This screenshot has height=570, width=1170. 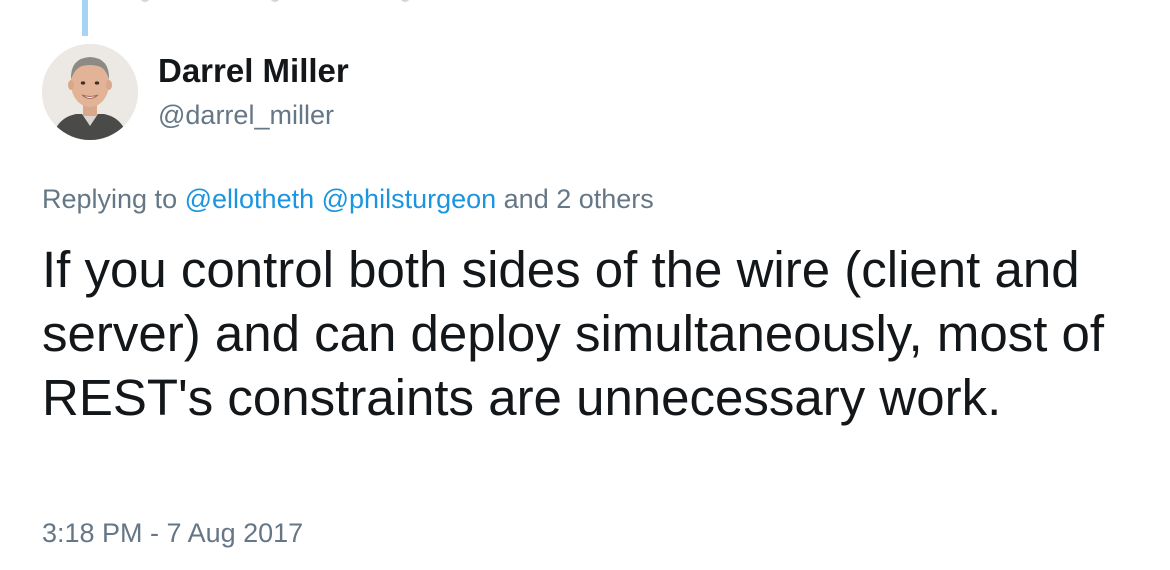 I want to click on tweet-timestamp: 3:18 PM - 7 Aug 2017, so click(x=172, y=533).